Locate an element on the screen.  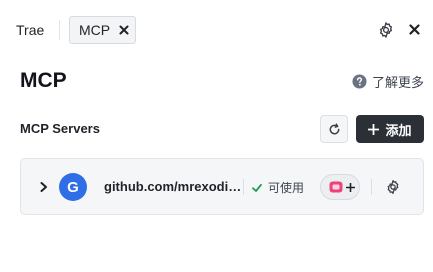
tab-mcp: MCP is located at coordinates (102, 30).